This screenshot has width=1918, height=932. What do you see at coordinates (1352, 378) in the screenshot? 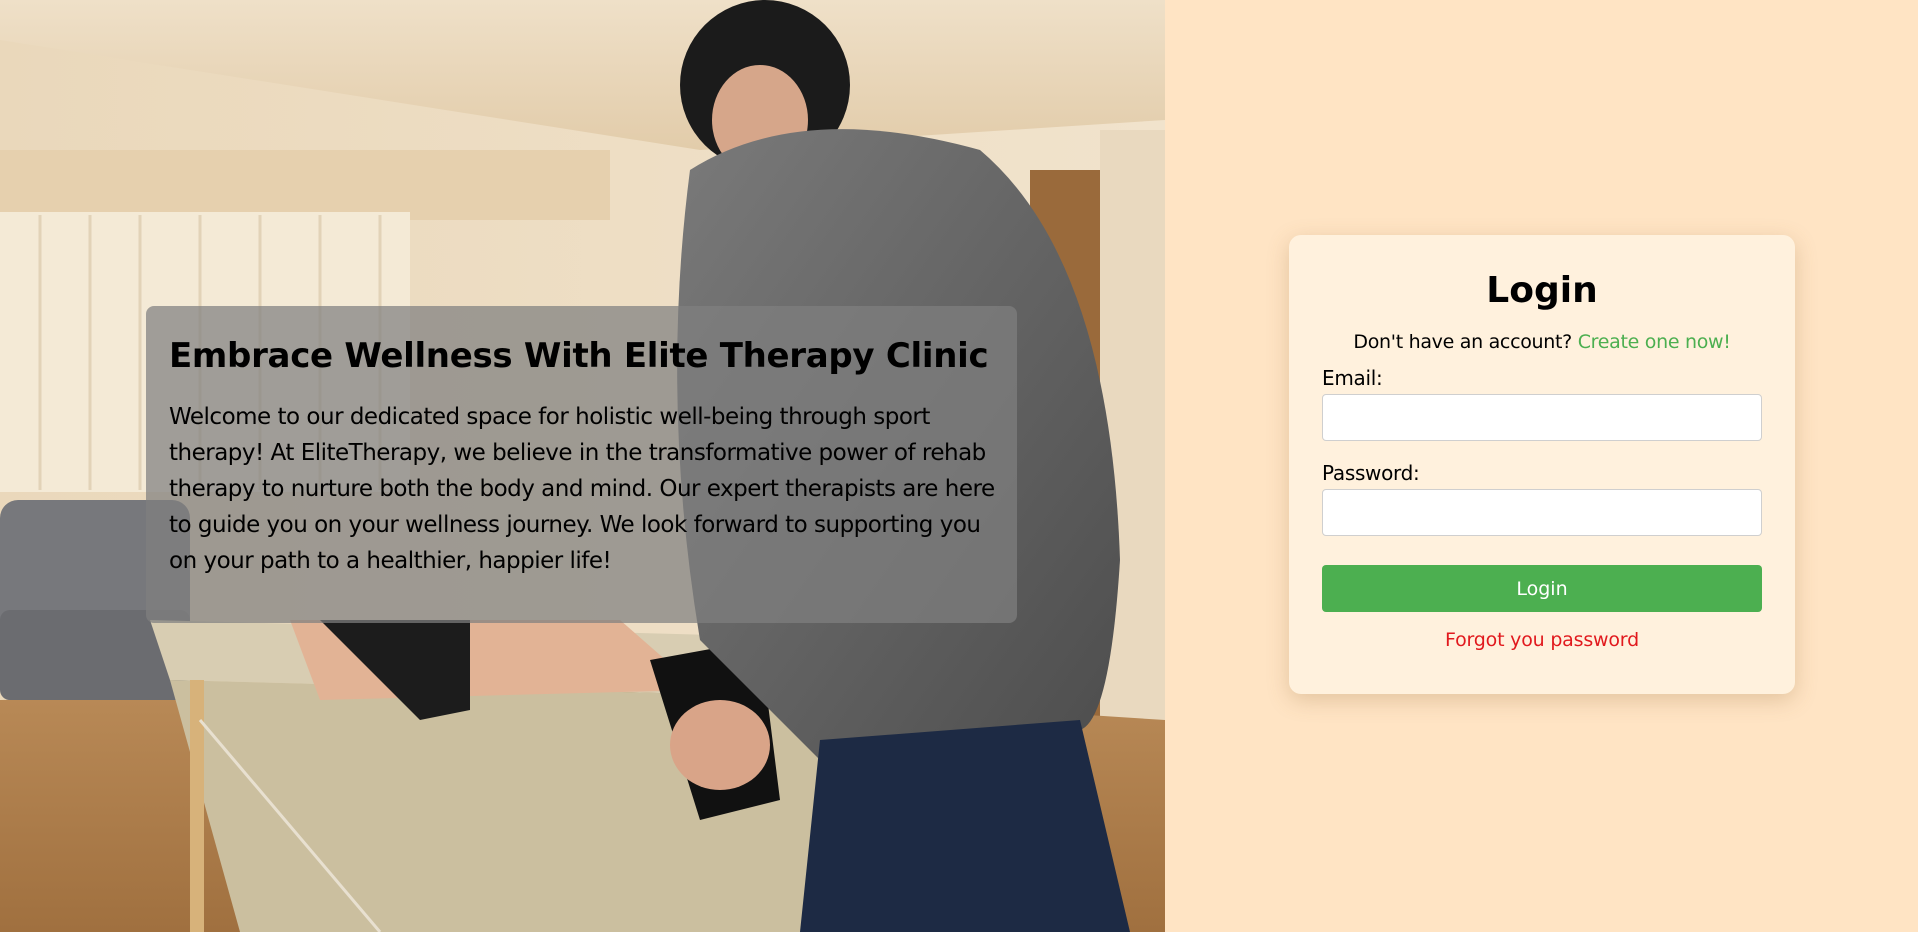
I see `email-label: Email:` at bounding box center [1352, 378].